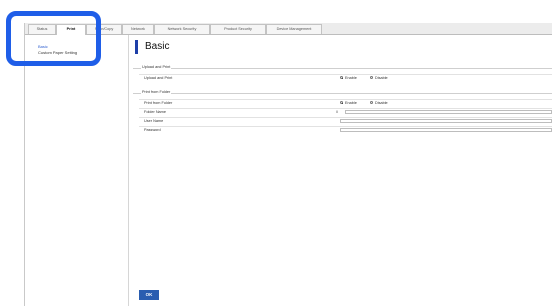 Image resolution: width=552 pixels, height=306 pixels. I want to click on password-label: Password, so click(152, 130).